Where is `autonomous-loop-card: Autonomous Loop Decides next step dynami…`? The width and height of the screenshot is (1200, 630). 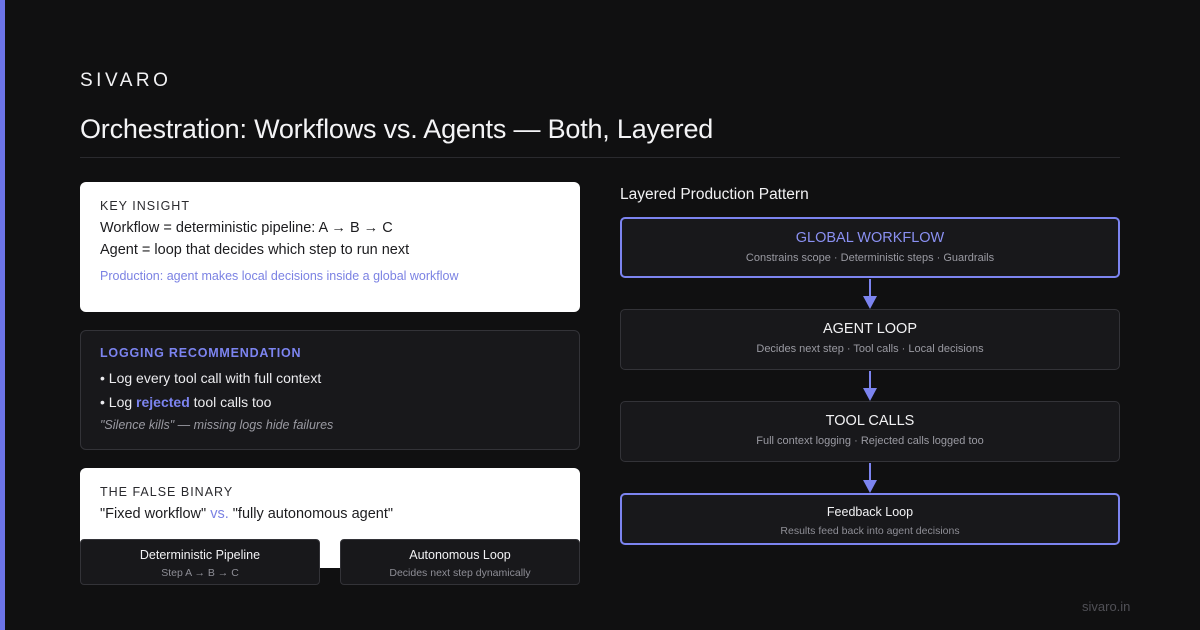 autonomous-loop-card: Autonomous Loop Decides next step dynami… is located at coordinates (460, 562).